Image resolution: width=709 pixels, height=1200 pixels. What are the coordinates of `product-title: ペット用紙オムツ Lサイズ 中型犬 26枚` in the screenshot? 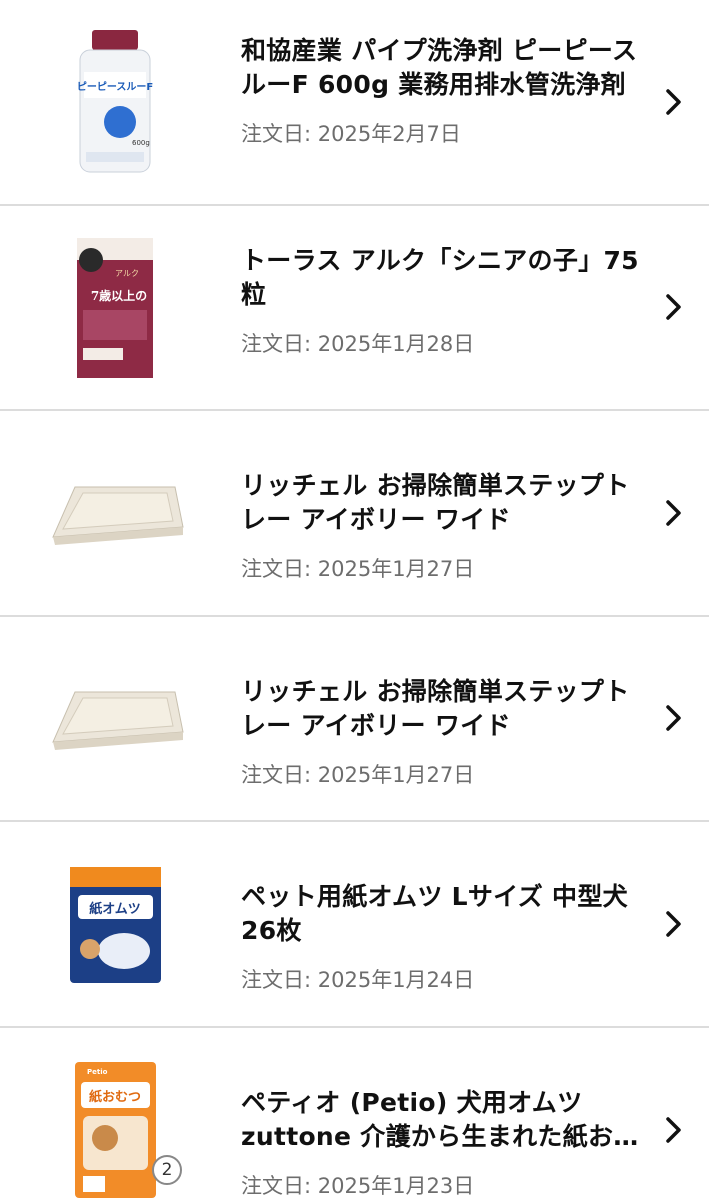 It's located at (443, 914).